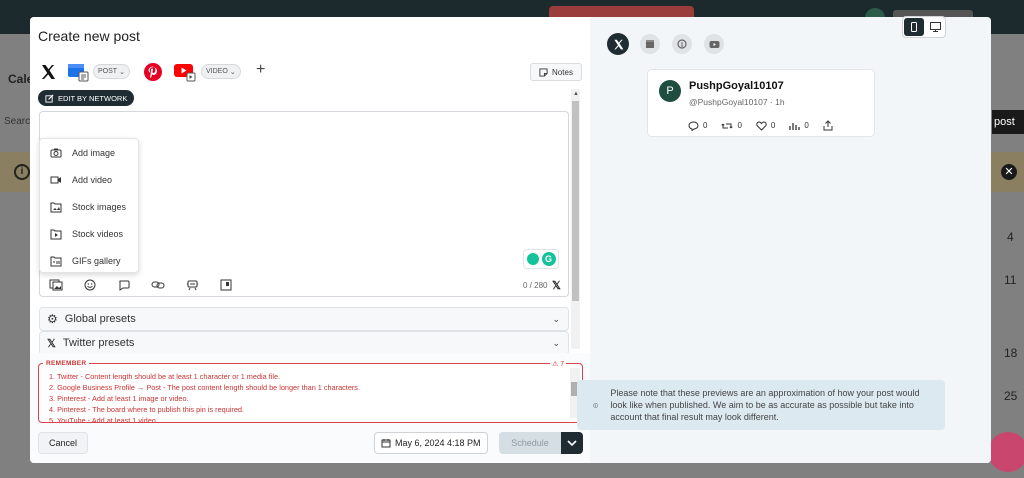 The image size is (1024, 478). What do you see at coordinates (55, 179) in the screenshot?
I see `video-icon` at bounding box center [55, 179].